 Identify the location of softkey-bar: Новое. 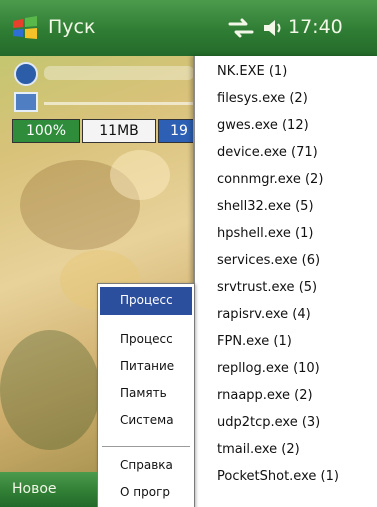
(48, 489).